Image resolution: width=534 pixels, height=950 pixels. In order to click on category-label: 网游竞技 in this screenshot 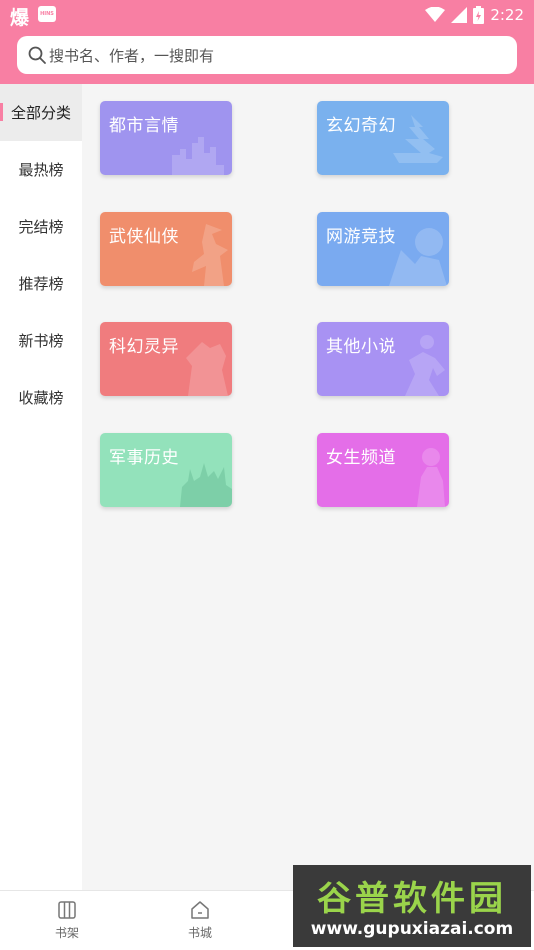, I will do `click(361, 237)`.